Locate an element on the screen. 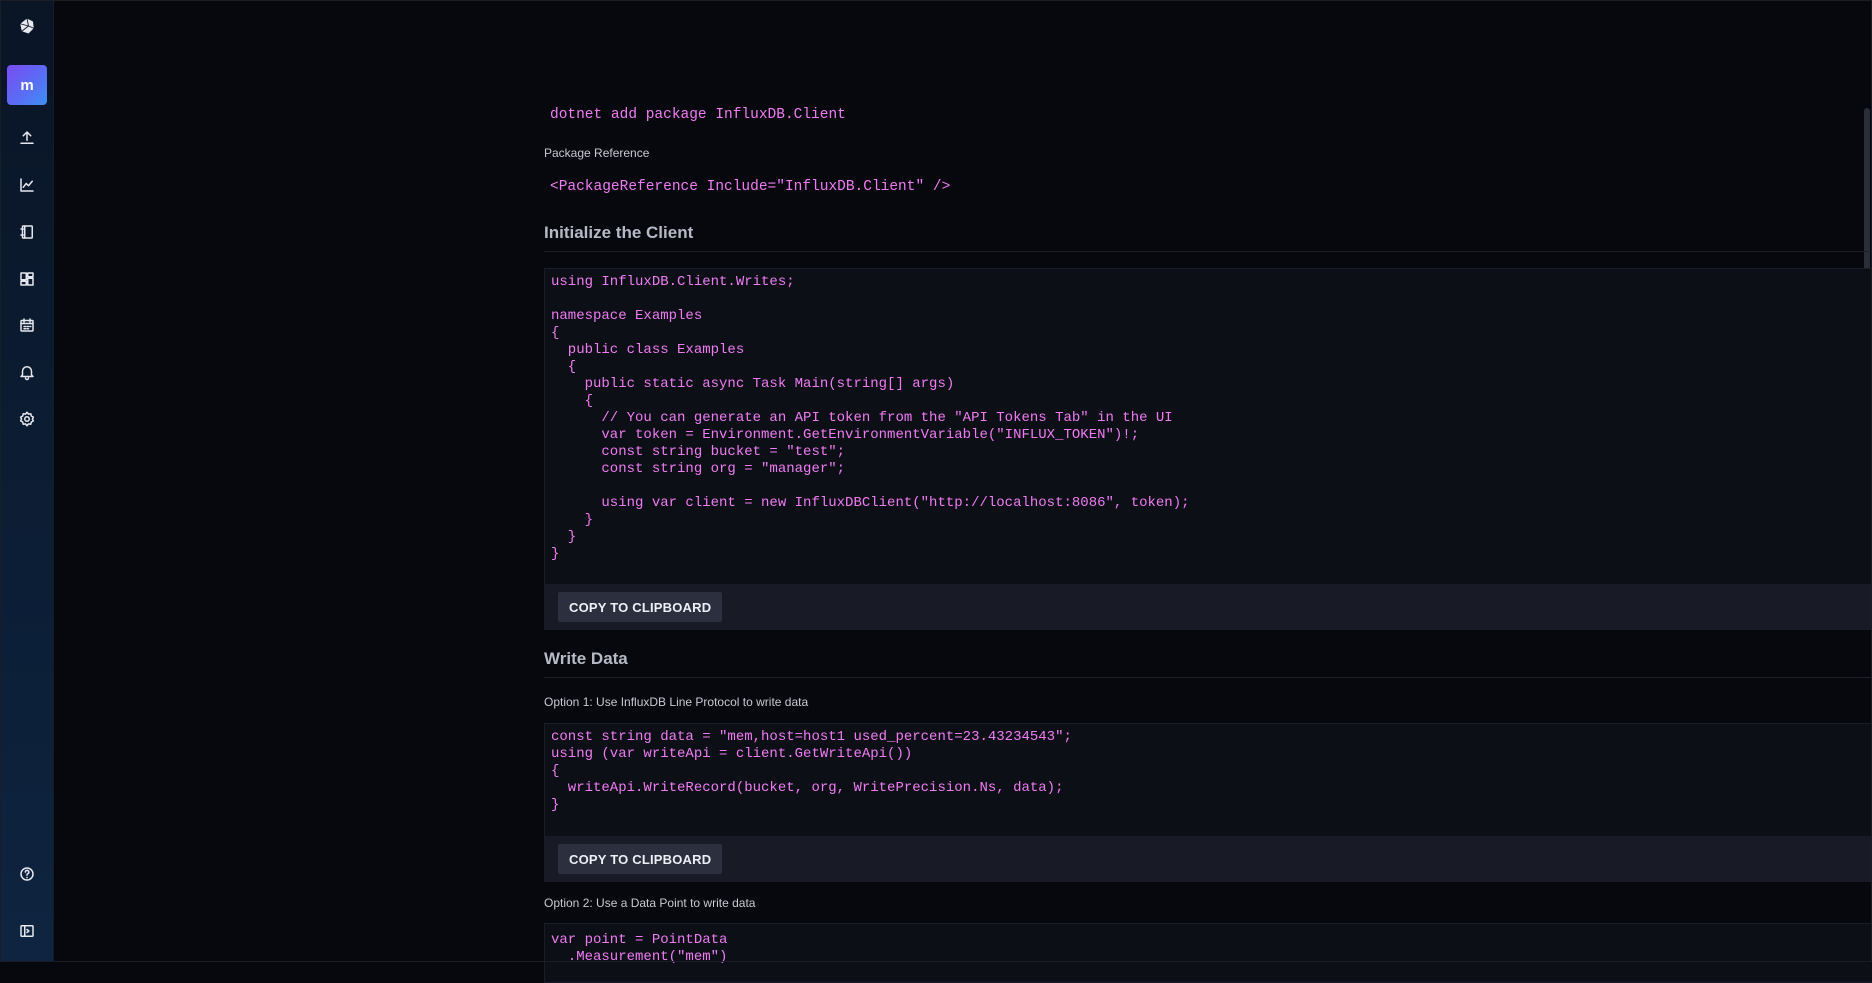 The image size is (1872, 983). tasks-calendar-icon is located at coordinates (27, 325).